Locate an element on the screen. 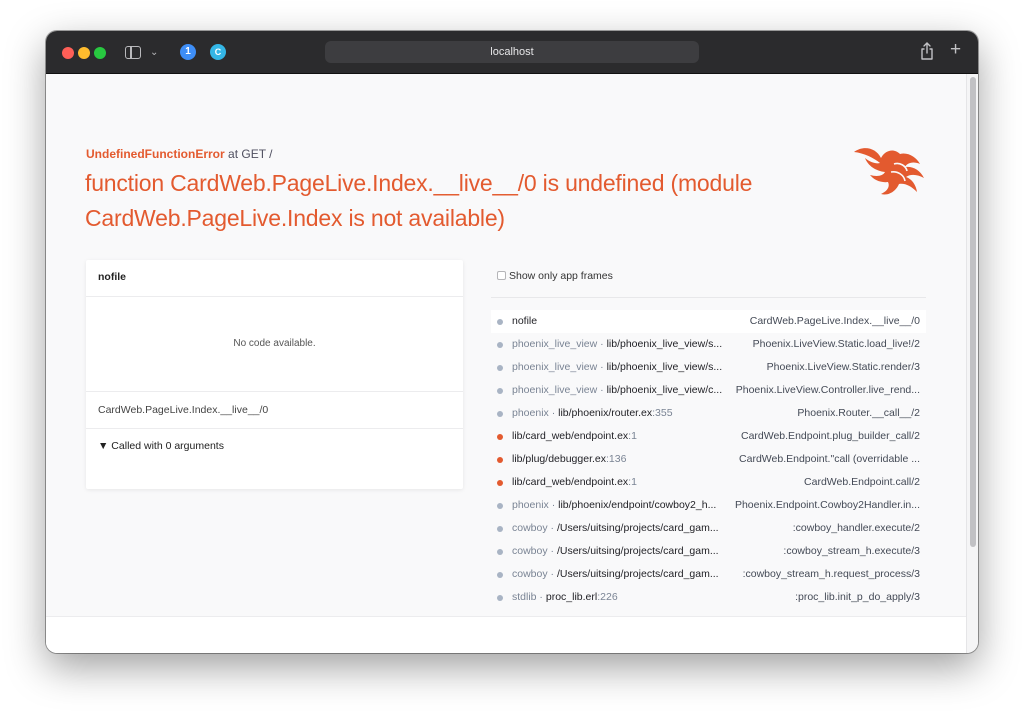 This screenshot has width=1024, height=714. password-manager-extension-icon: 1 is located at coordinates (188, 52).